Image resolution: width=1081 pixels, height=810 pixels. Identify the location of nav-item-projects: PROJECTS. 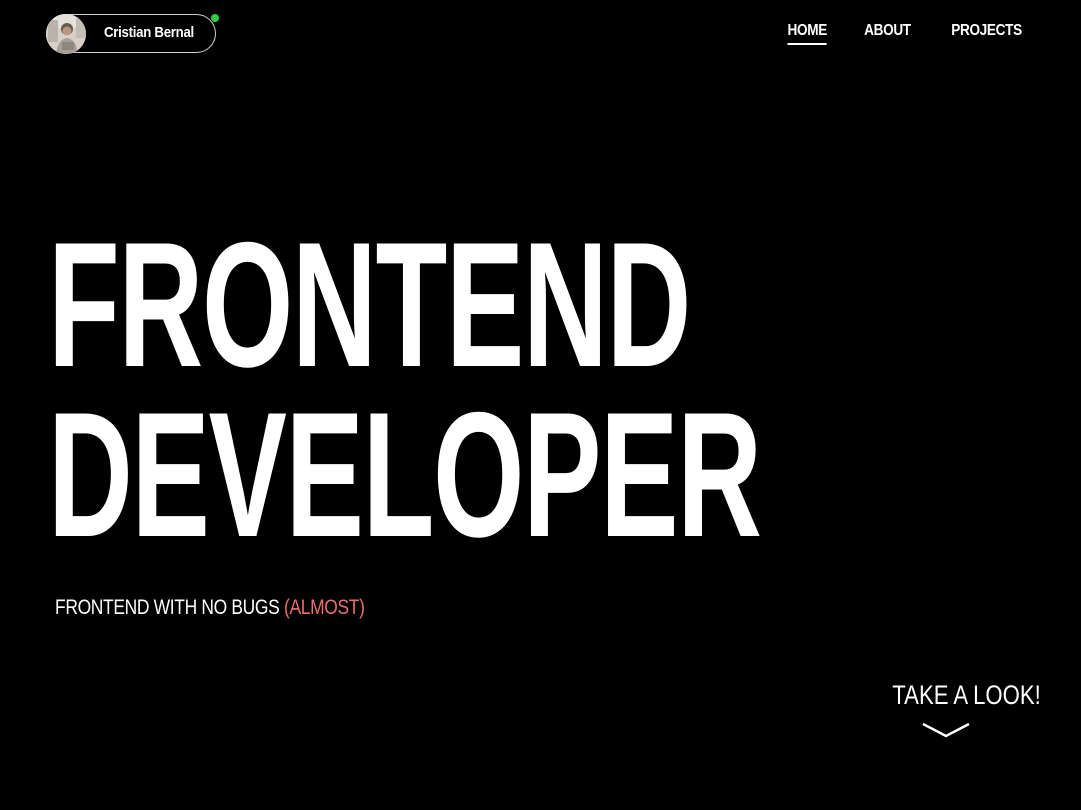
(986, 33).